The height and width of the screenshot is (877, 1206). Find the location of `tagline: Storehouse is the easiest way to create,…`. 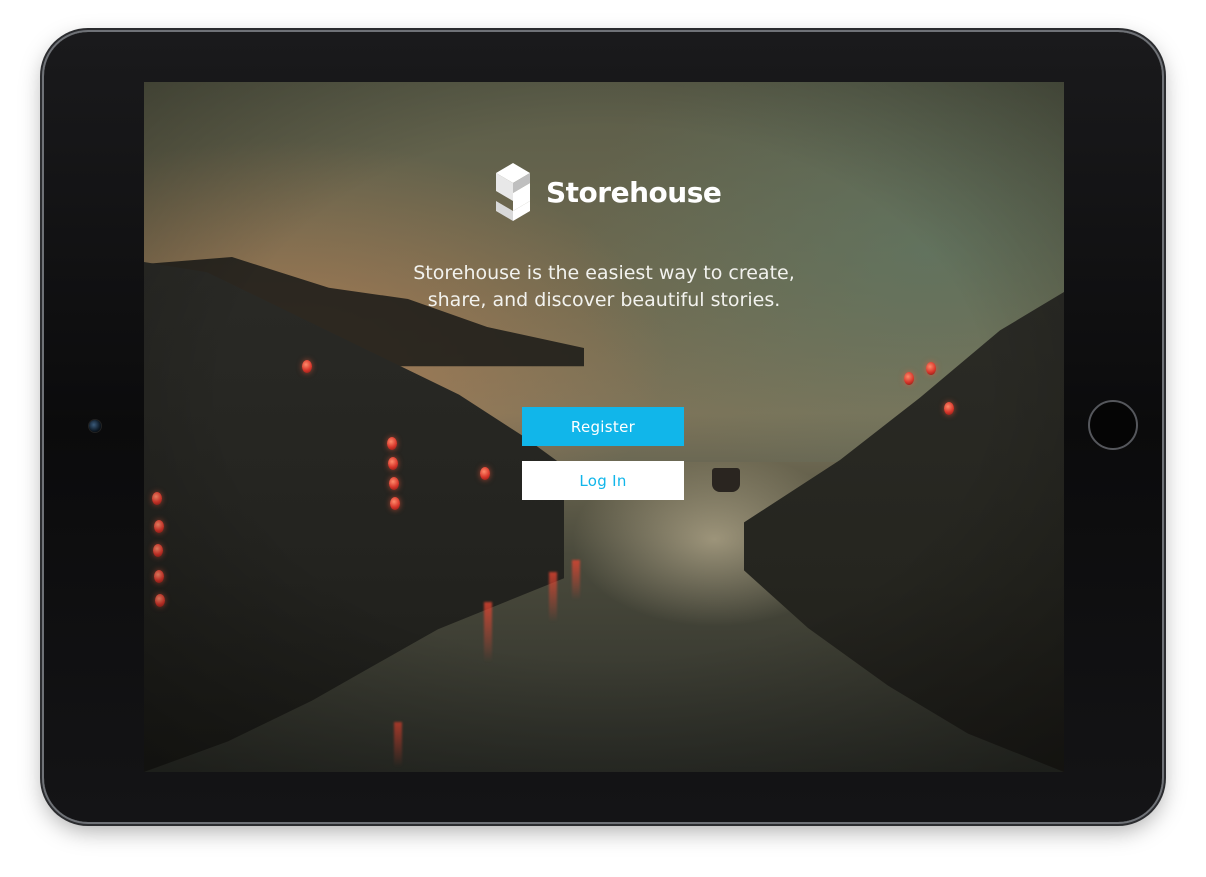

tagline: Storehouse is the easiest way to create,… is located at coordinates (604, 286).